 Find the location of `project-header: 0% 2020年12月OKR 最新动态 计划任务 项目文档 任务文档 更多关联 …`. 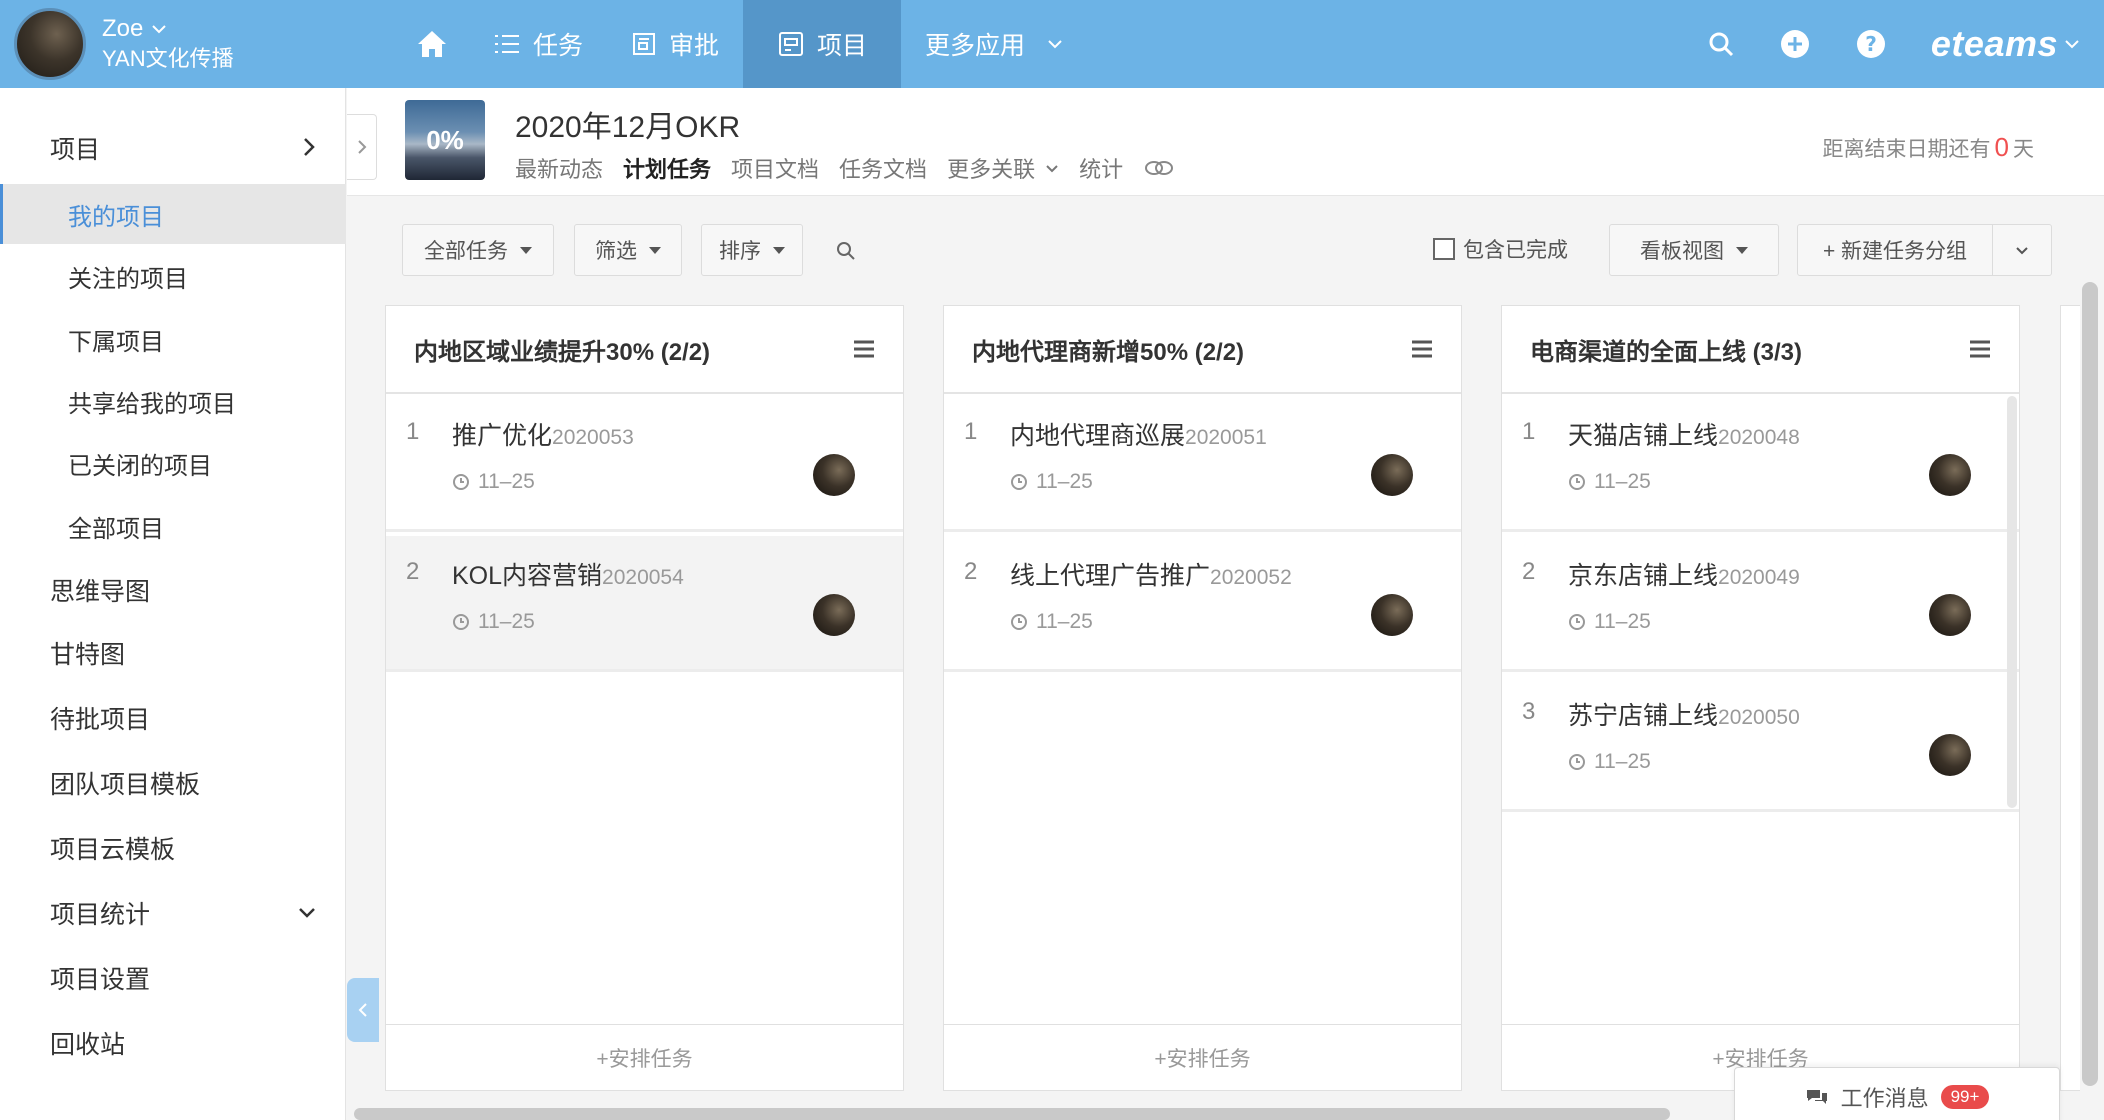

project-header: 0% 2020年12月OKR 最新动态 计划任务 项目文档 任务文档 更多关联 … is located at coordinates (1225, 142).